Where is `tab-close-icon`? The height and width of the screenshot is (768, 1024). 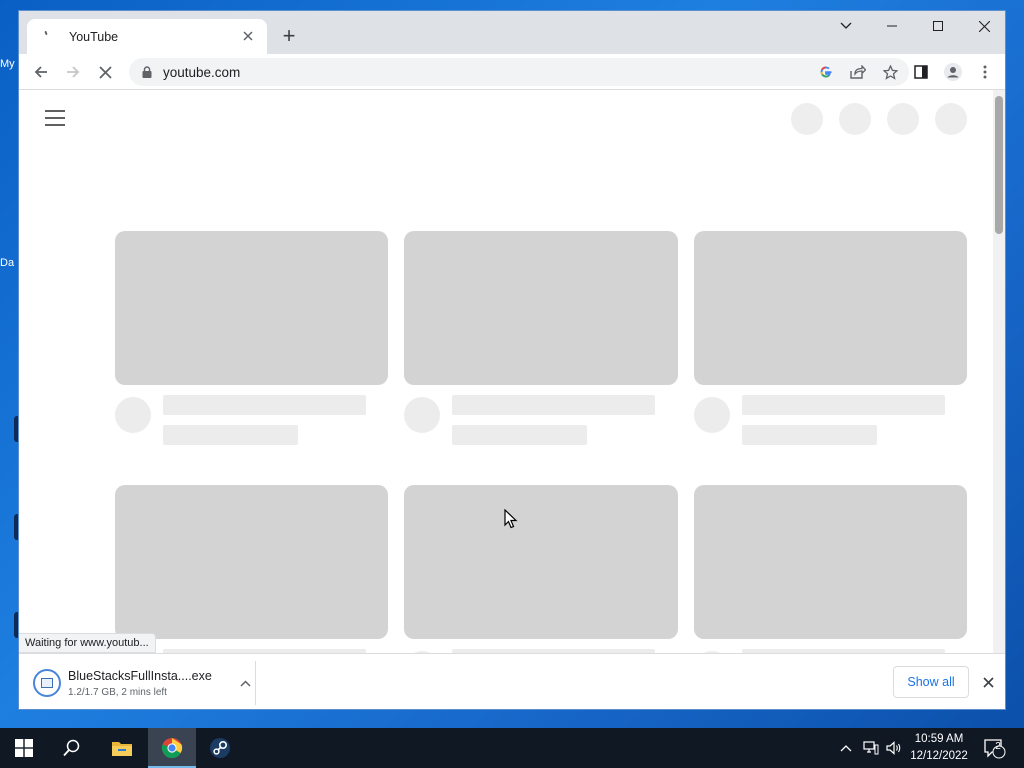
tab-close-icon is located at coordinates (248, 37).